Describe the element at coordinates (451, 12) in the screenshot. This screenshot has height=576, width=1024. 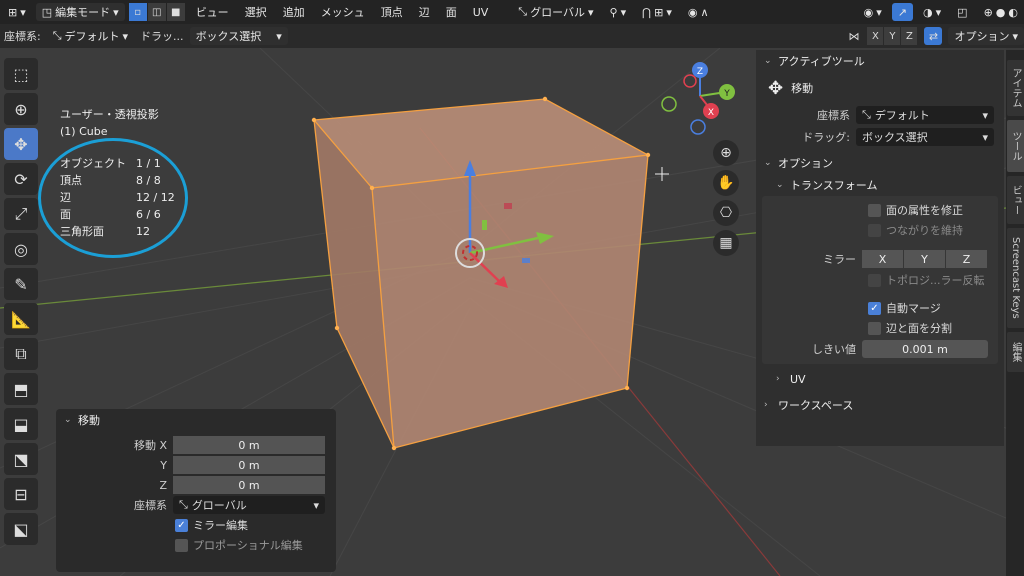
I see `menu-face: 面` at that location.